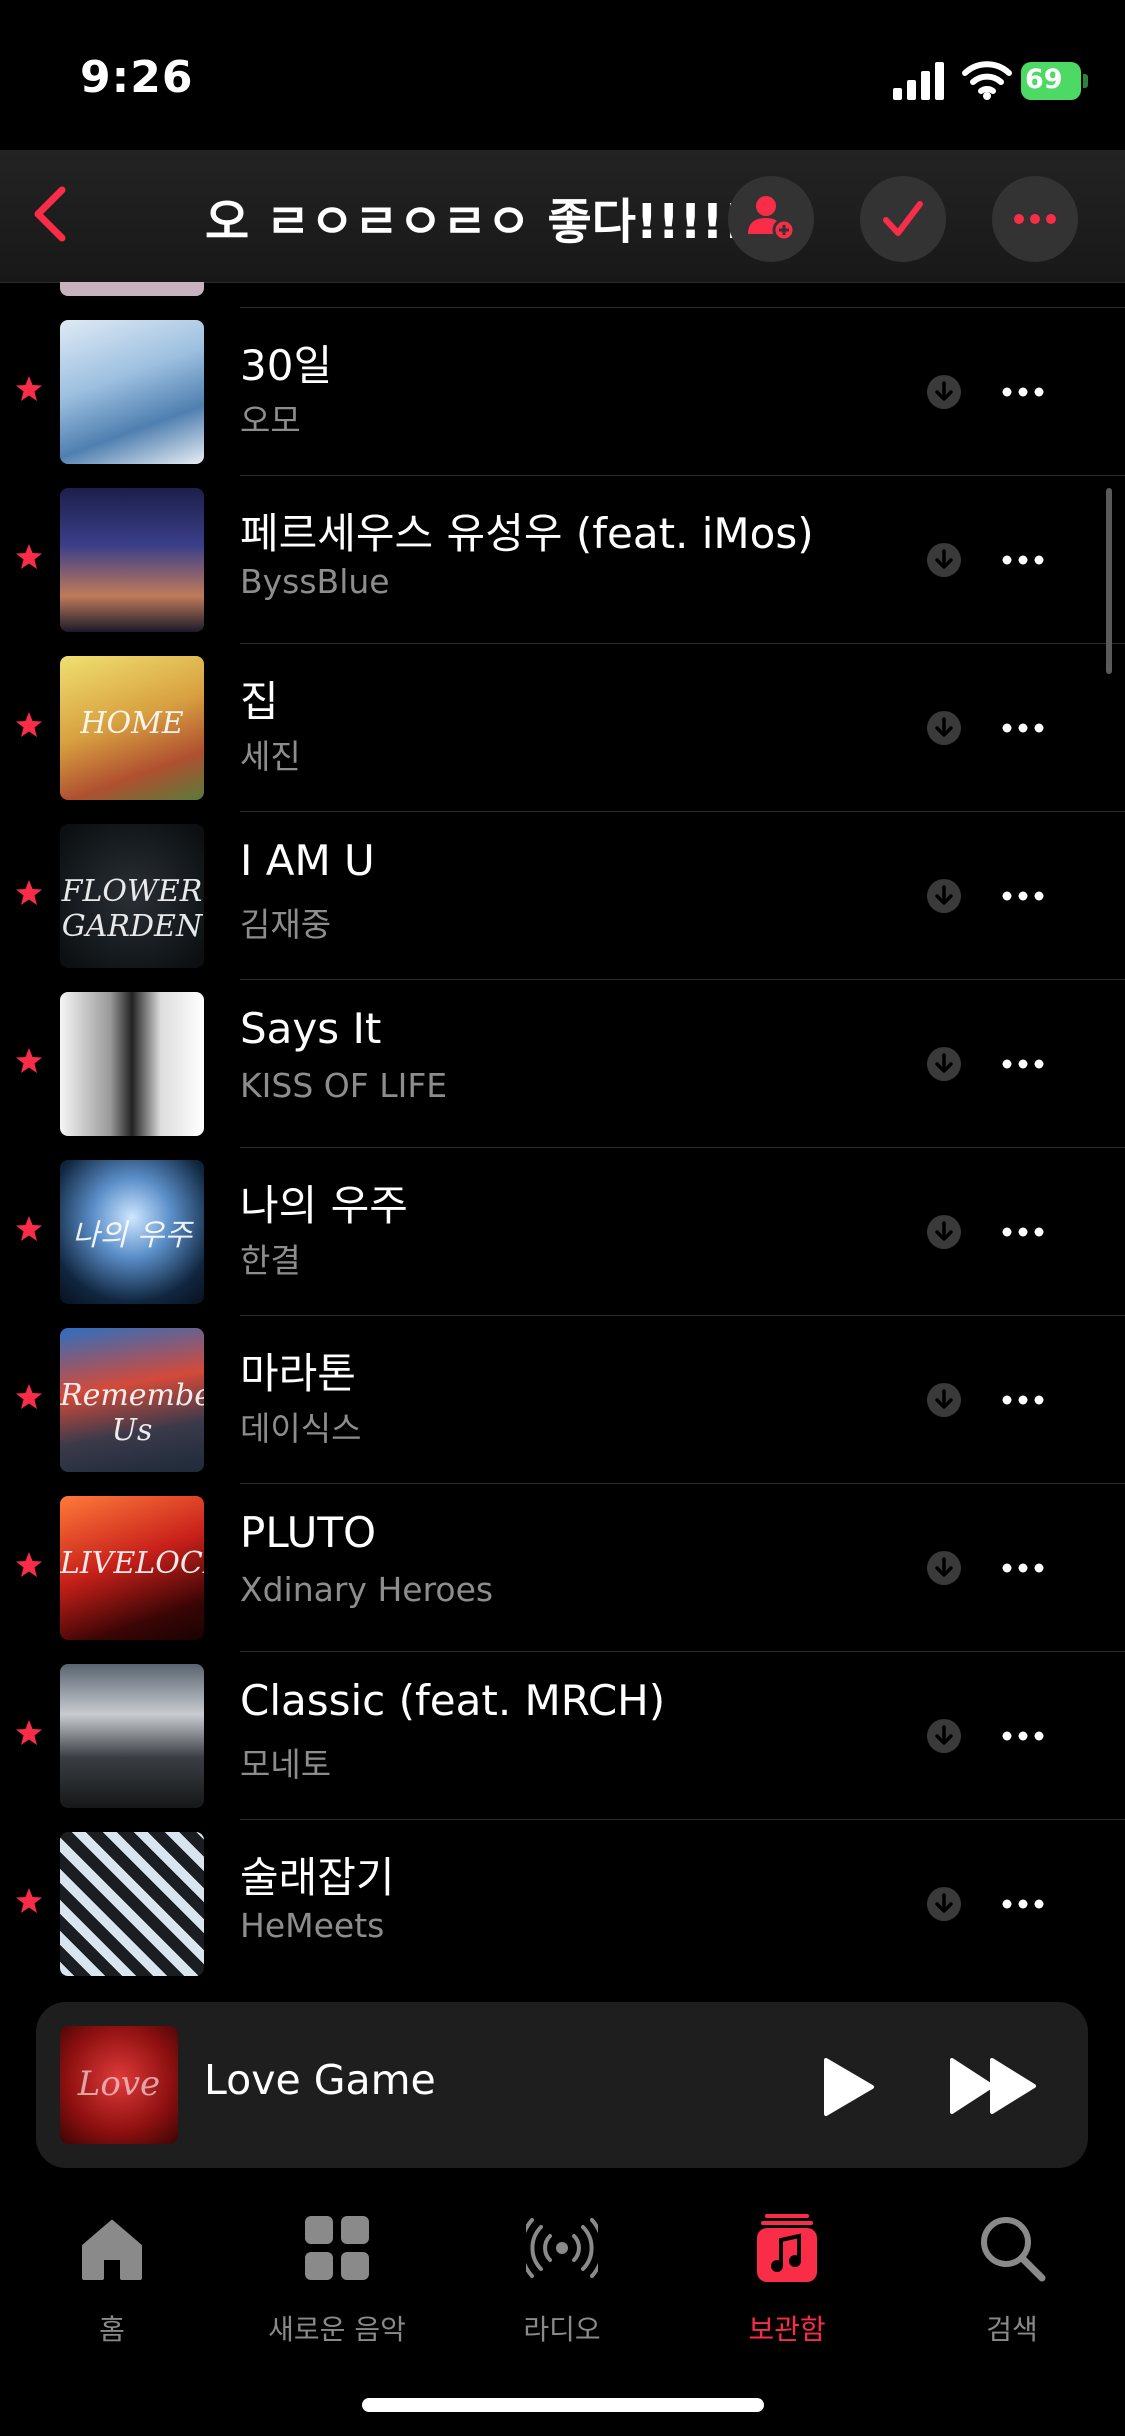 This screenshot has height=2436, width=1125. I want to click on person-add-icon, so click(772, 219).